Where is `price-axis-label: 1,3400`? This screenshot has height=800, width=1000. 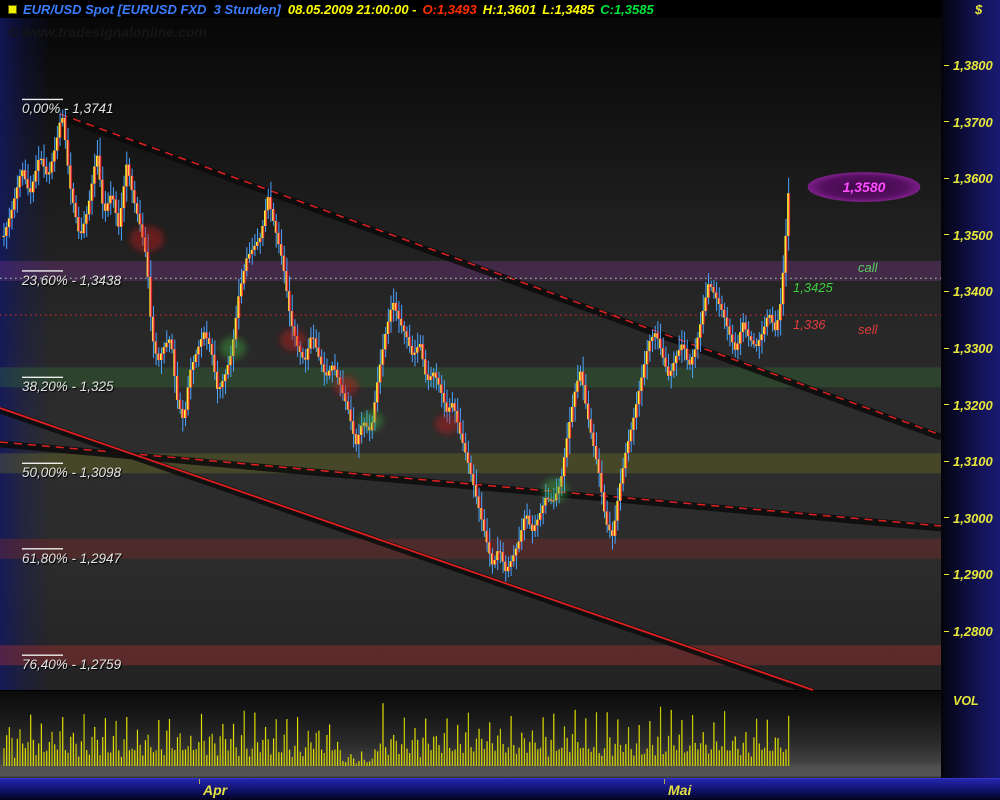
price-axis-label: 1,3400 is located at coordinates (970, 291).